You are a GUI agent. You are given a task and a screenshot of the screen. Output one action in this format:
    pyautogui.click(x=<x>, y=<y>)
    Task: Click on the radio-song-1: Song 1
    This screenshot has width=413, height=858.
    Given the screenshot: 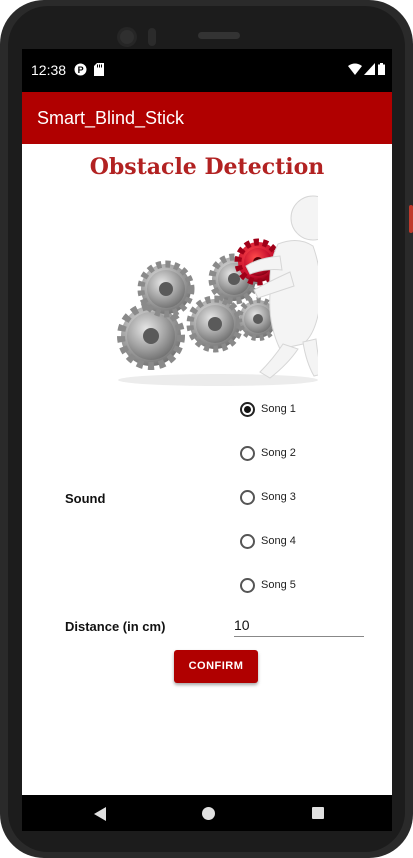 What is the action you would take?
    pyautogui.click(x=268, y=409)
    